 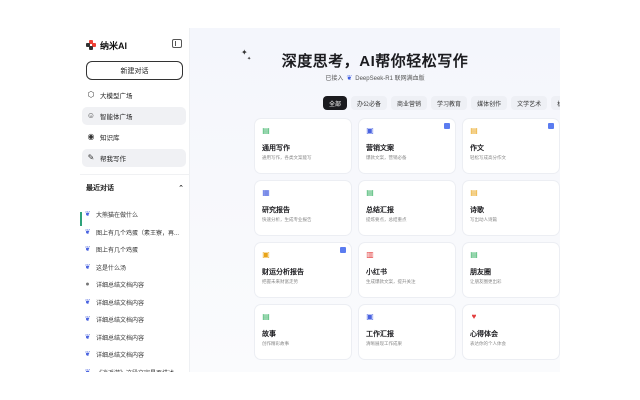 What do you see at coordinates (407, 146) in the screenshot?
I see `writing-card: ▣ 营销文案 爆款文案，营销必备` at bounding box center [407, 146].